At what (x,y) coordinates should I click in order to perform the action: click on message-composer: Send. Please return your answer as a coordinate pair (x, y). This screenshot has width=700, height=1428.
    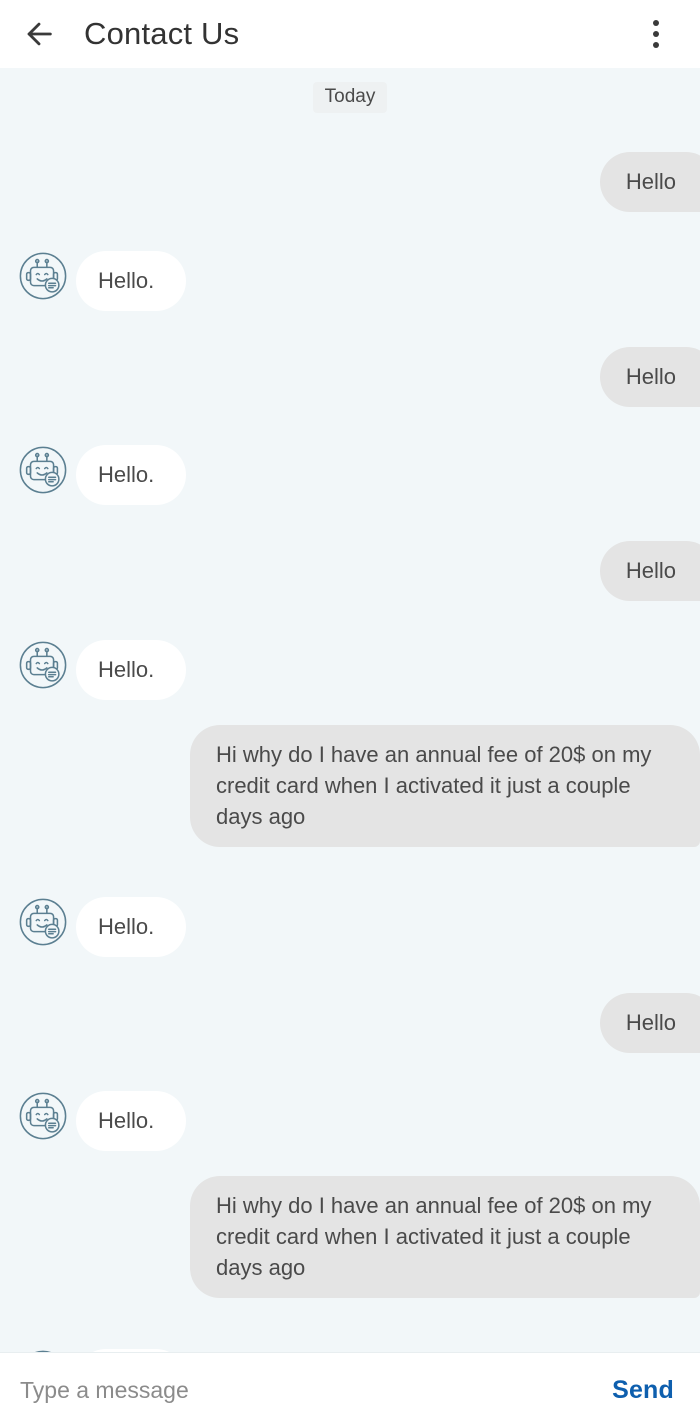
    Looking at the image, I should click on (350, 1390).